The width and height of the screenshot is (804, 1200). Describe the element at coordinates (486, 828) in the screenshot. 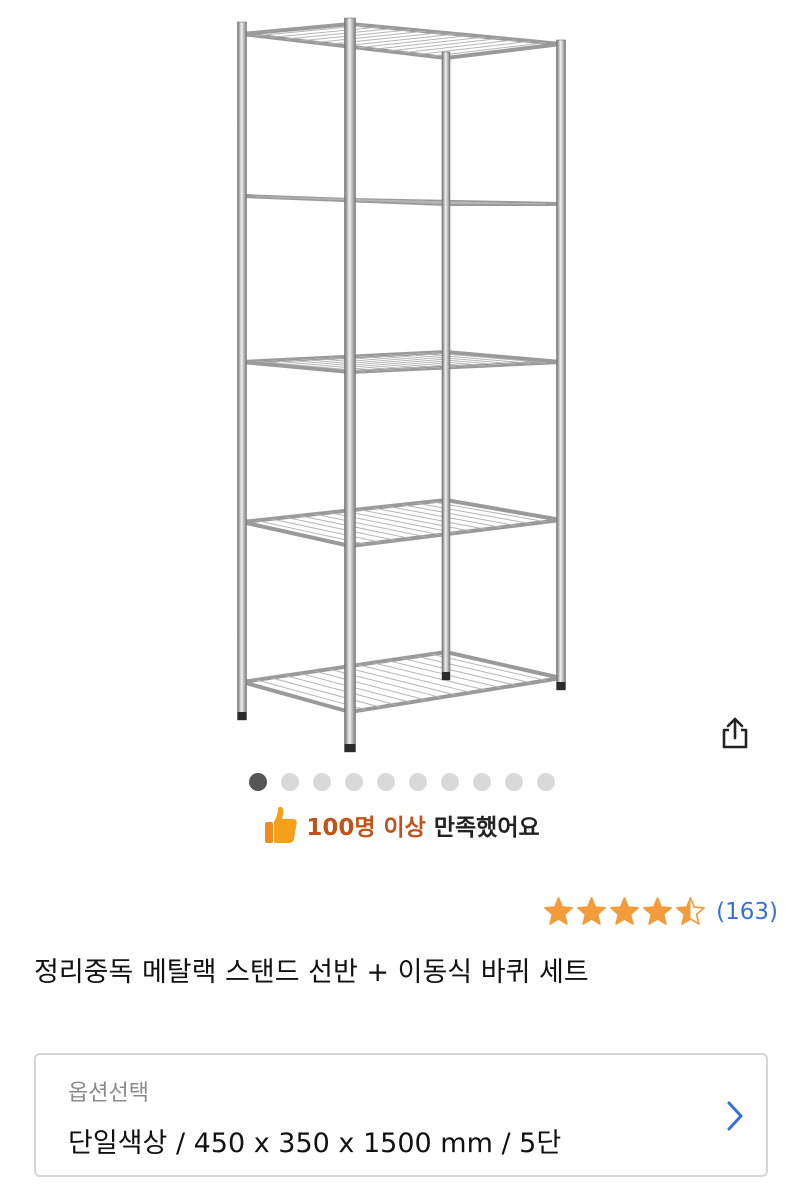

I see `satisfaction-text: 만족했어요` at that location.